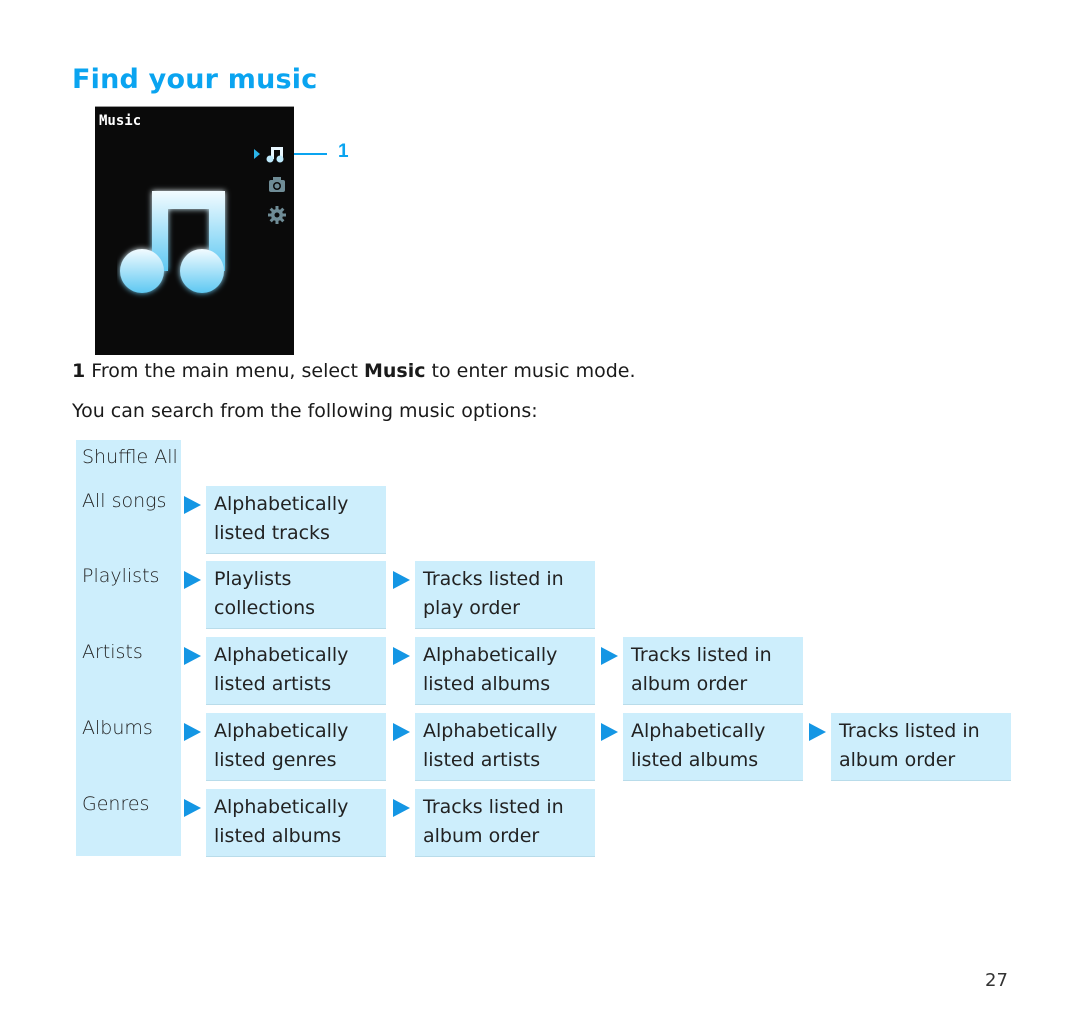 The image size is (1080, 1036). Describe the element at coordinates (277, 185) in the screenshot. I see `camera-icon` at that location.